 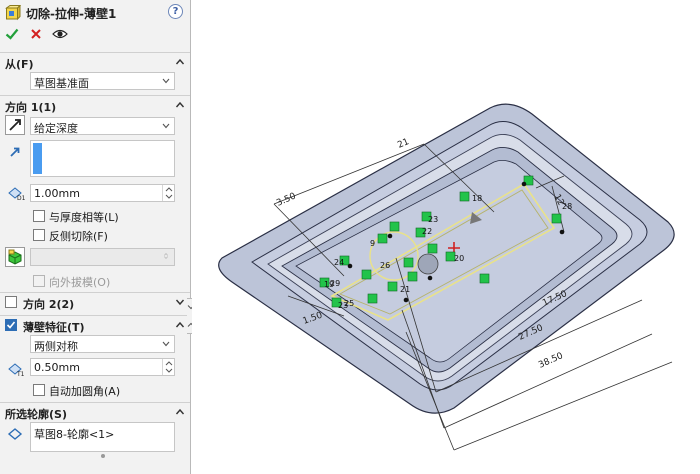 I want to click on thin-feature-checkbox, so click(x=11, y=325).